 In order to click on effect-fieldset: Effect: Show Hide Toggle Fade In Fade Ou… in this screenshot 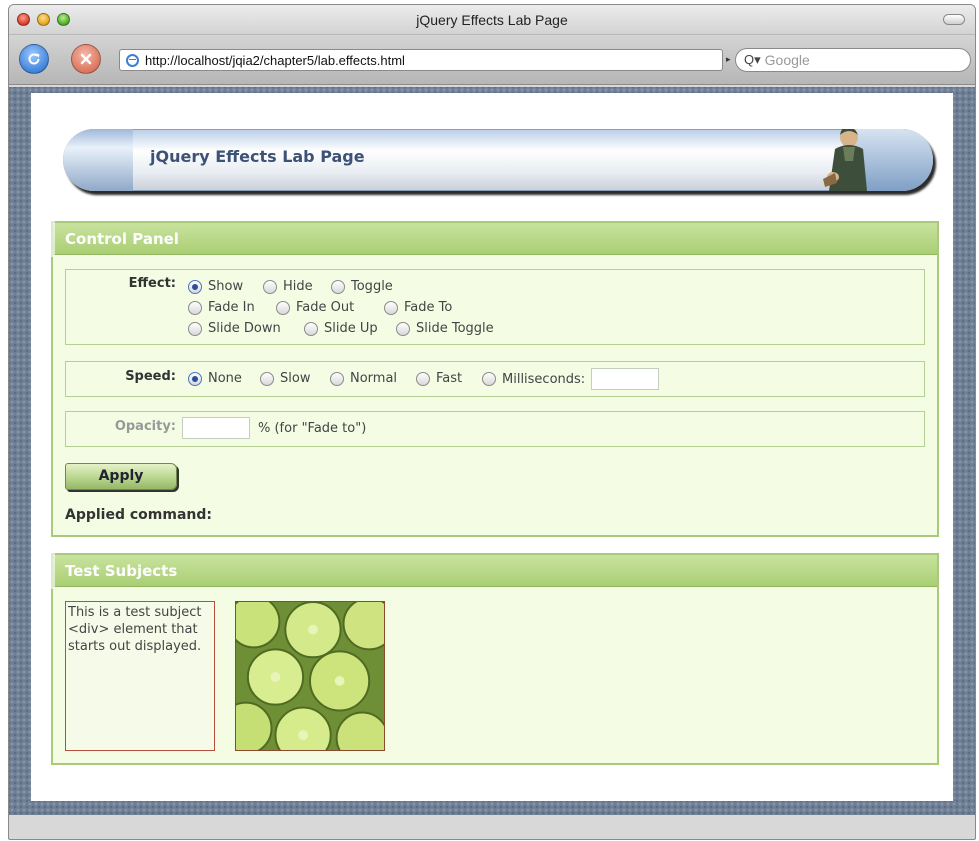, I will do `click(495, 307)`.